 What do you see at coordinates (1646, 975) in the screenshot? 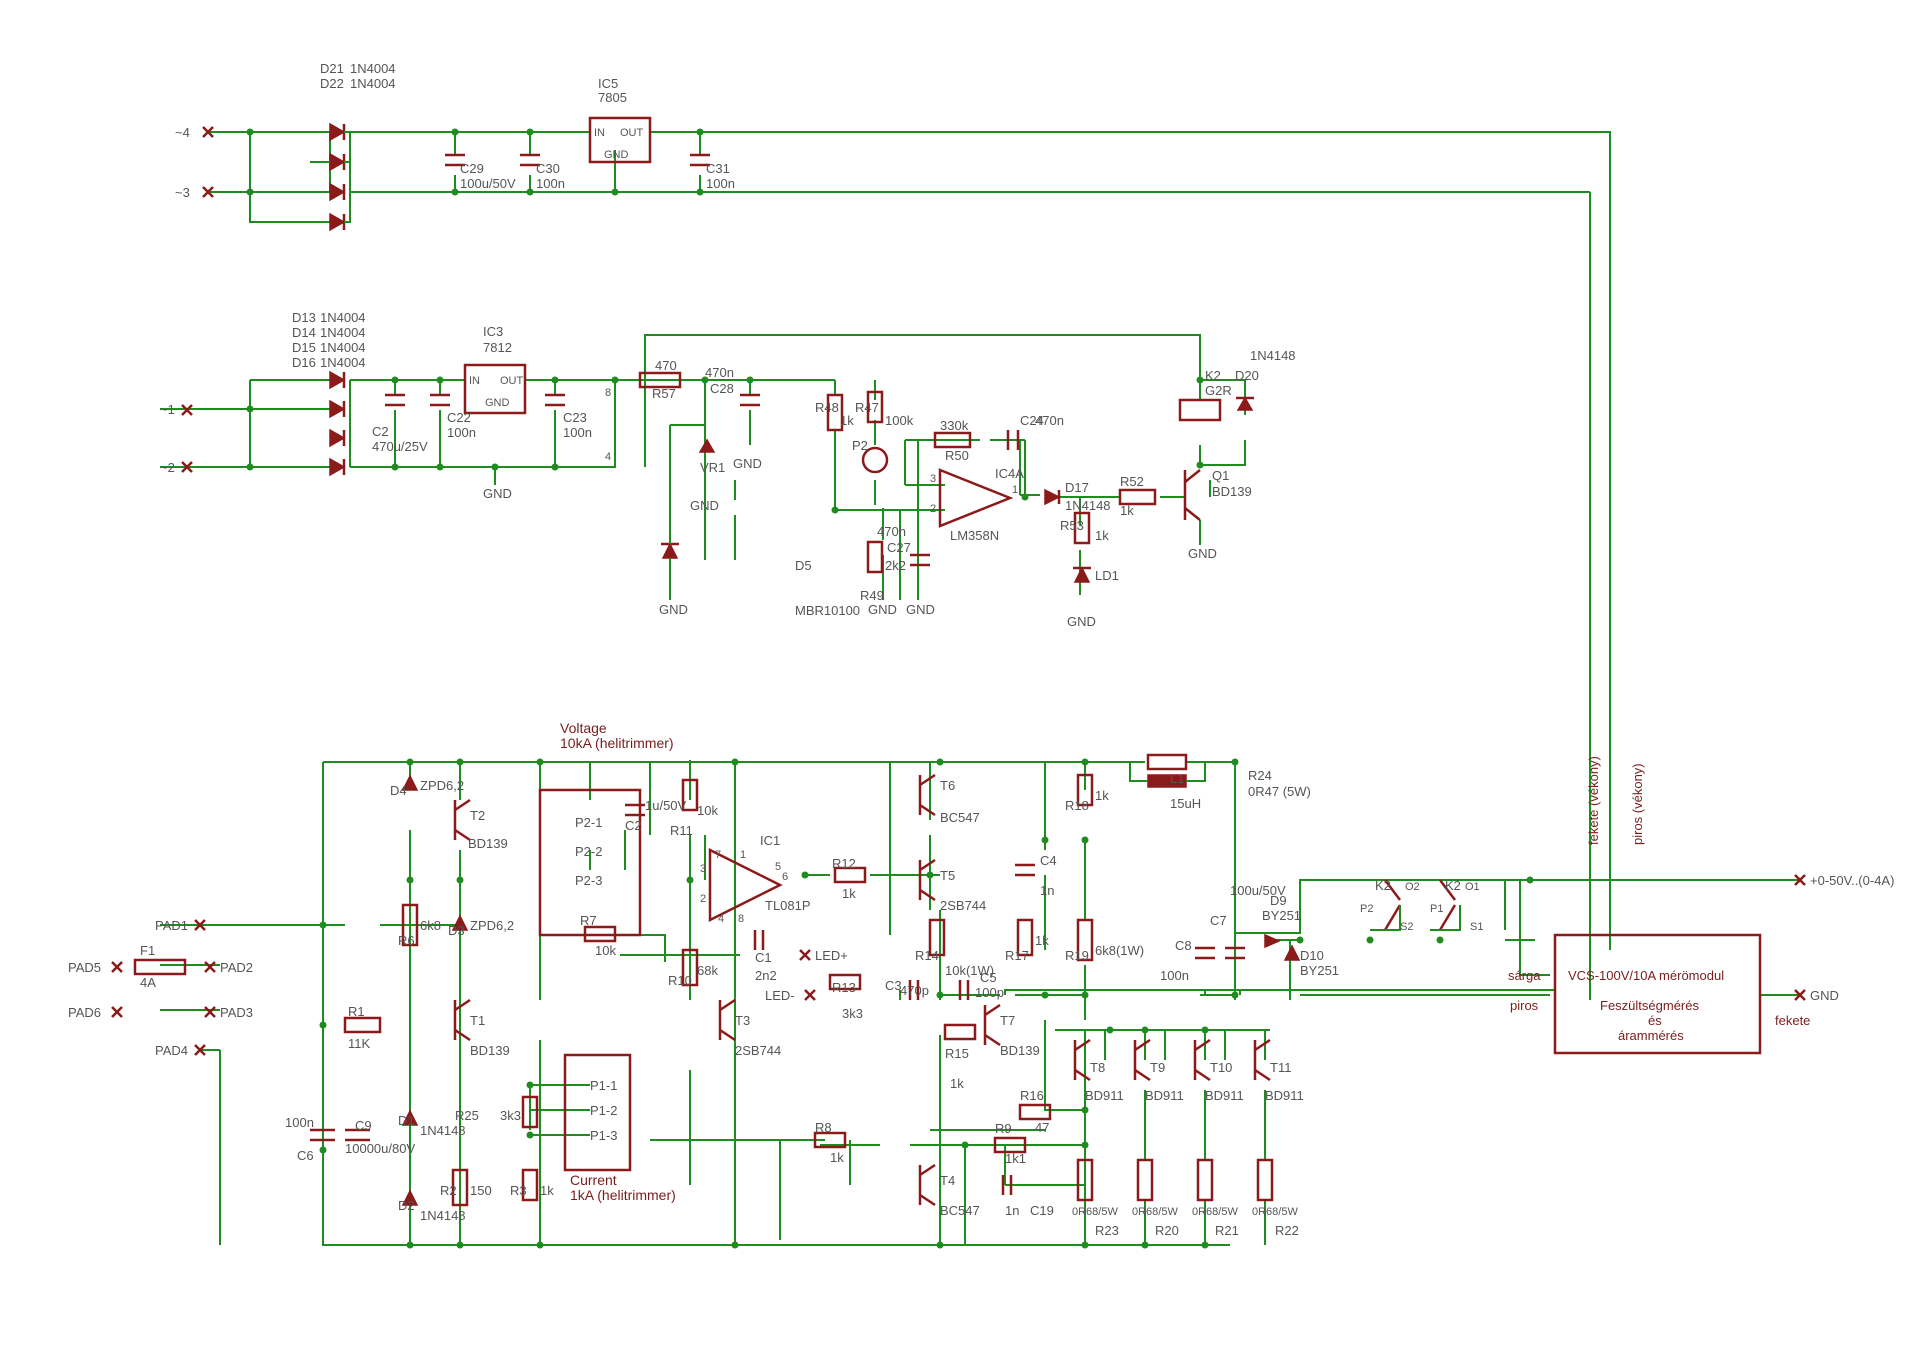
I see `module-title: VCS-100V/10A mérömodul` at bounding box center [1646, 975].